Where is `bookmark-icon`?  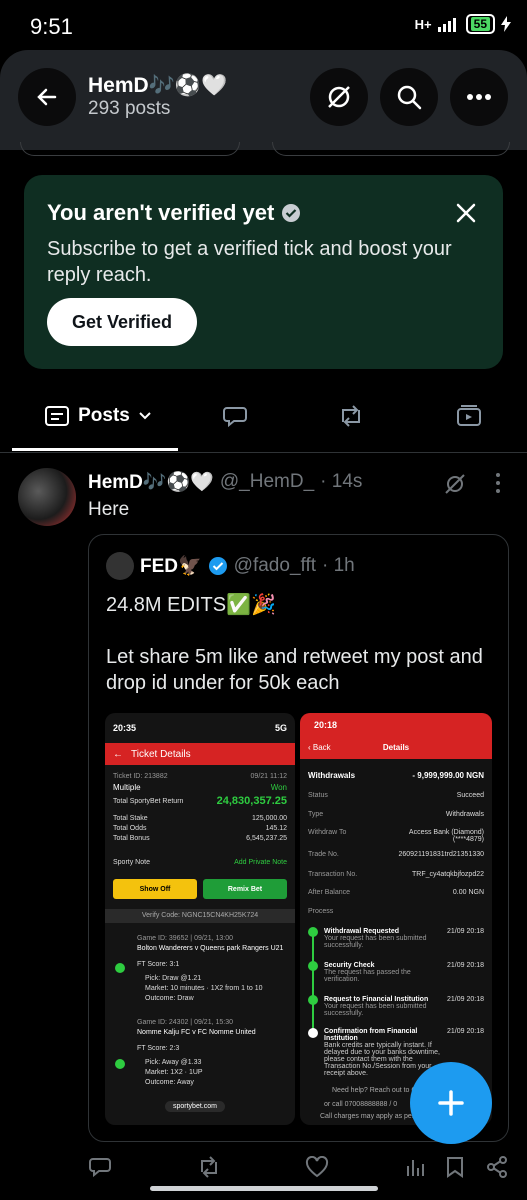
bookmark-icon is located at coordinates (455, 1167).